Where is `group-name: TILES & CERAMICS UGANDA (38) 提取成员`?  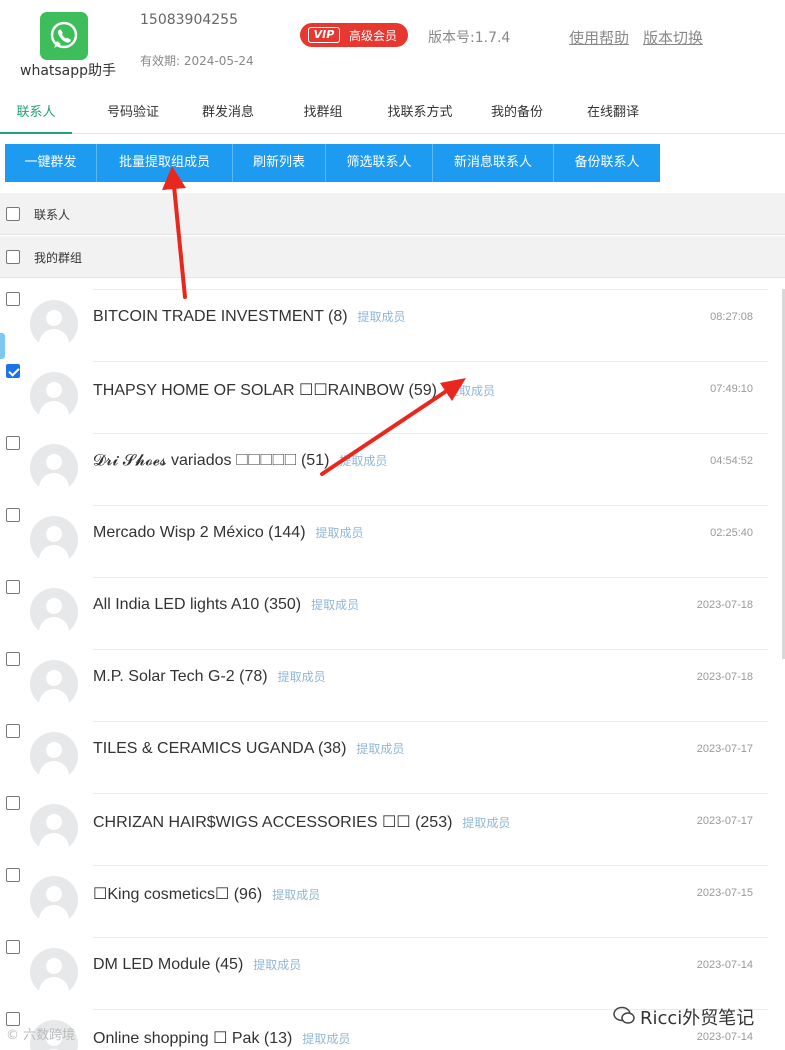 group-name: TILES & CERAMICS UGANDA (38) 提取成员 is located at coordinates (248, 749).